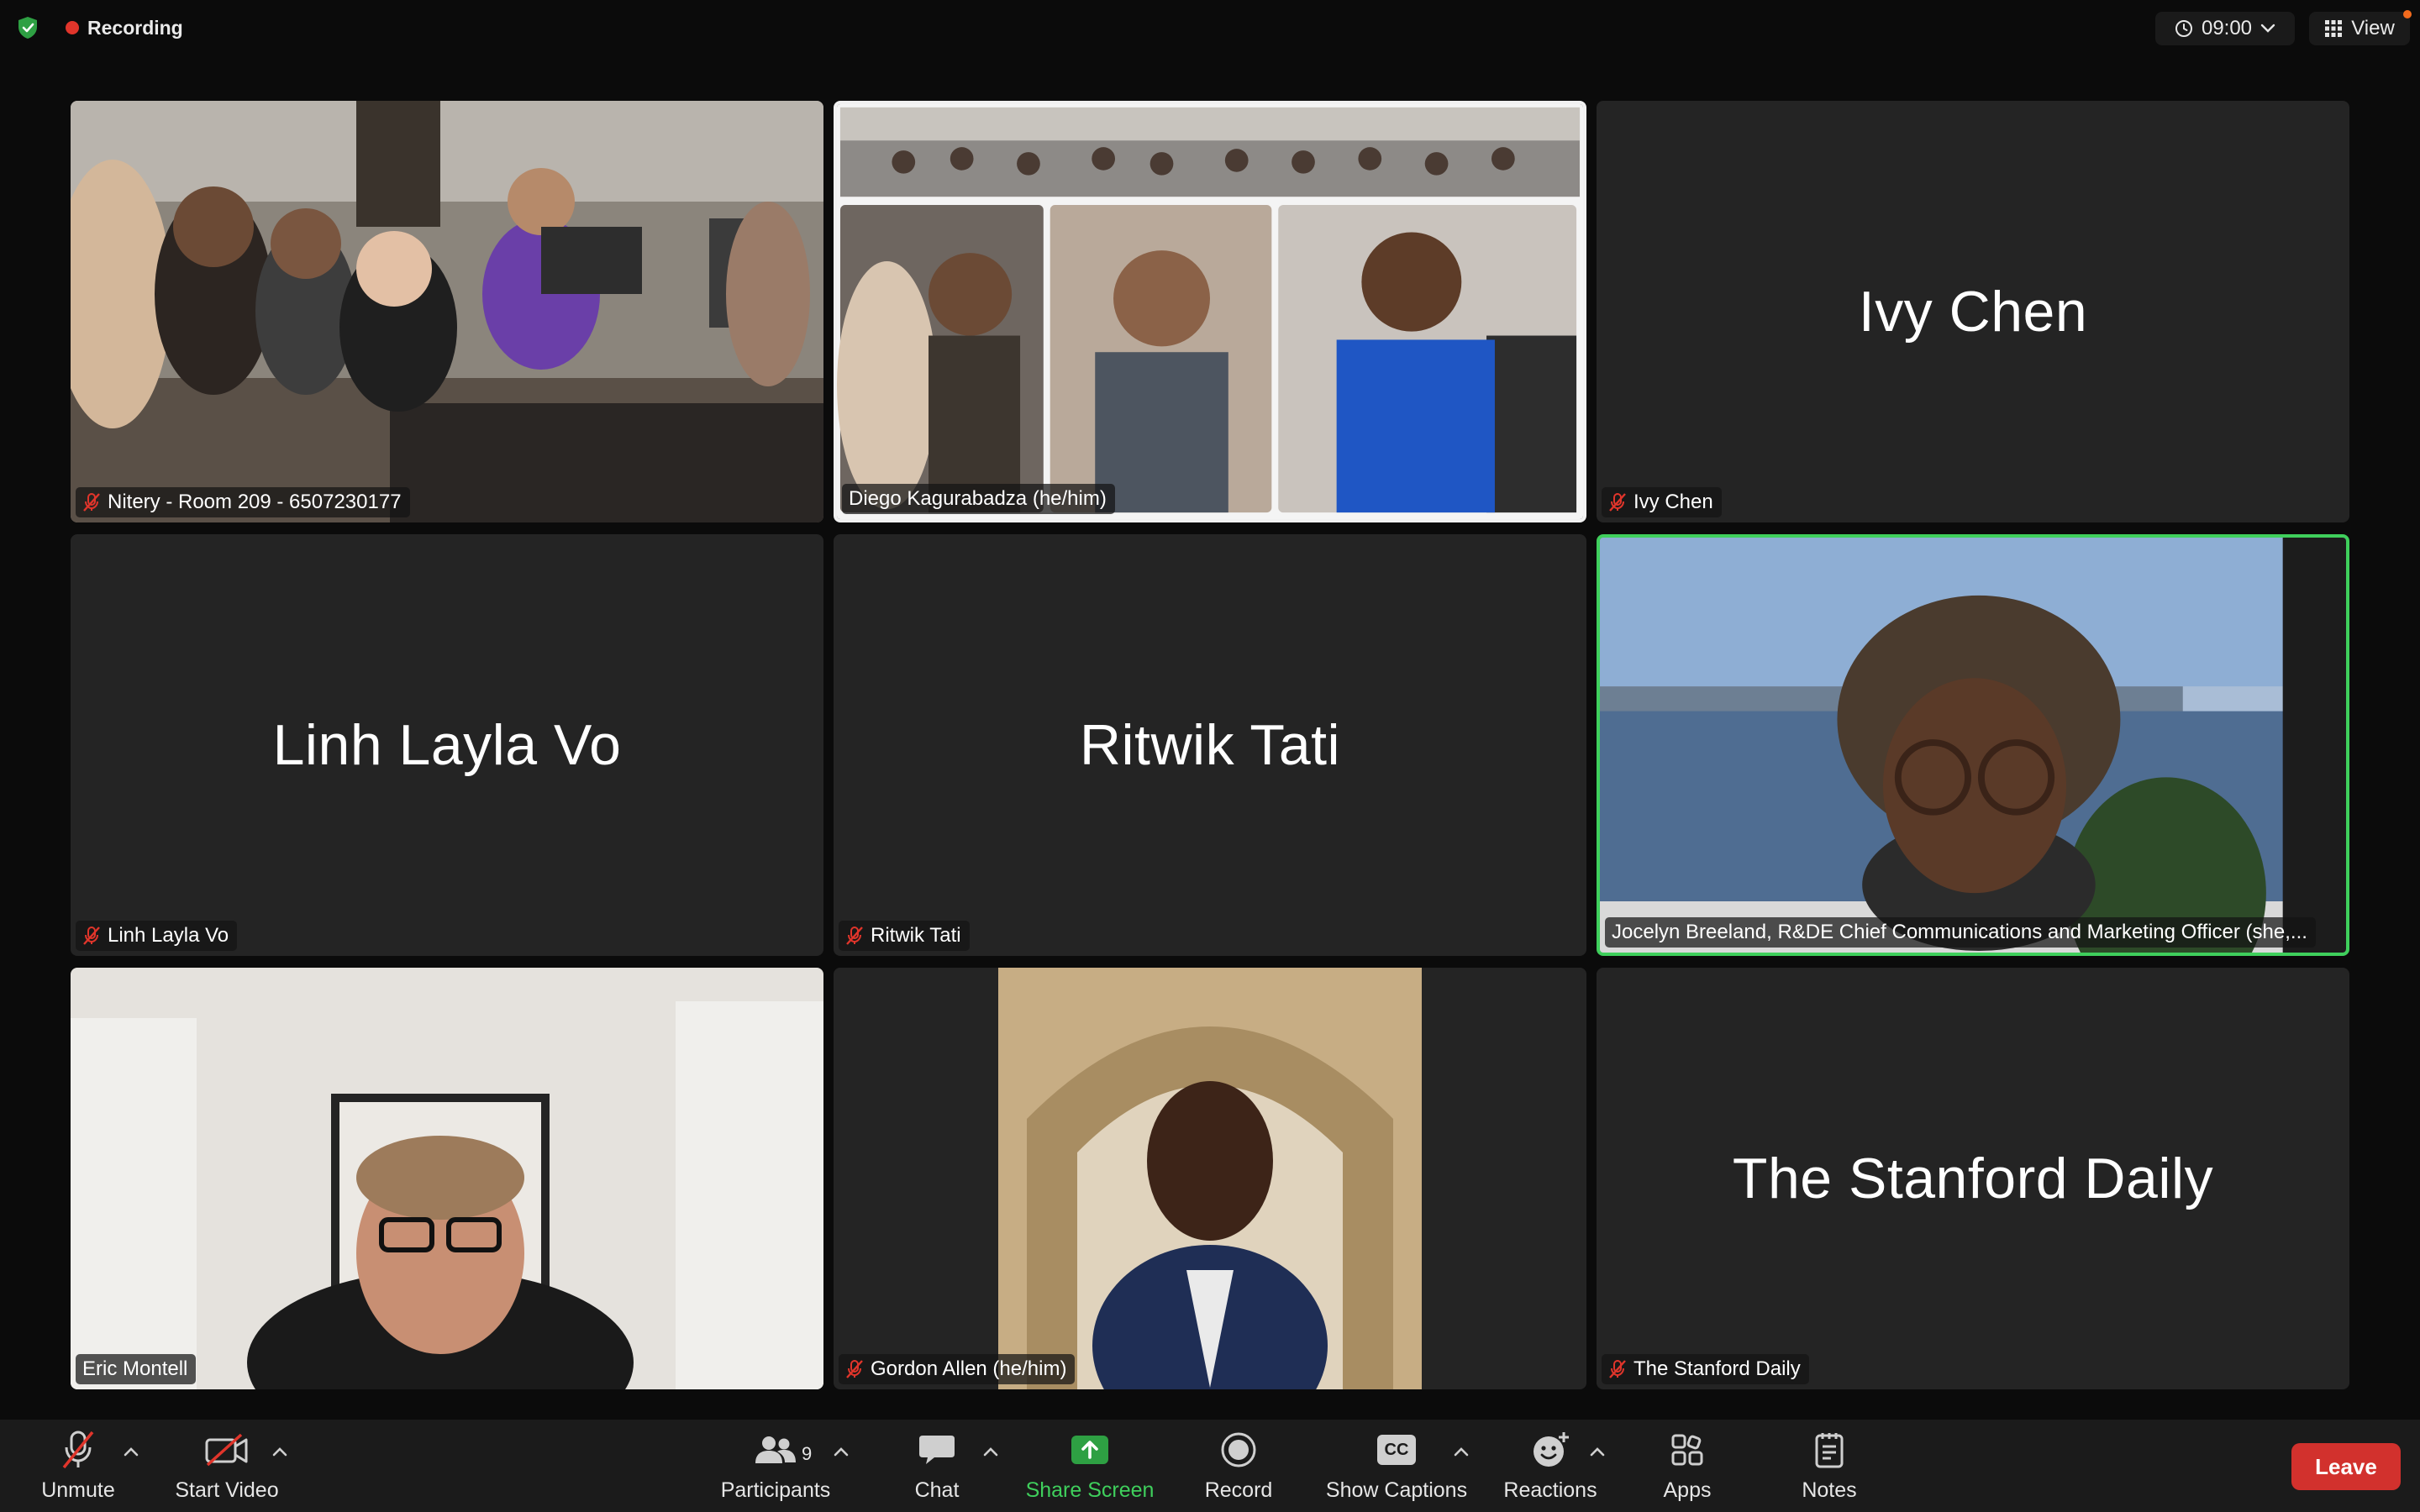 Image resolution: width=2420 pixels, height=1512 pixels. I want to click on notes-icon, so click(1829, 1450).